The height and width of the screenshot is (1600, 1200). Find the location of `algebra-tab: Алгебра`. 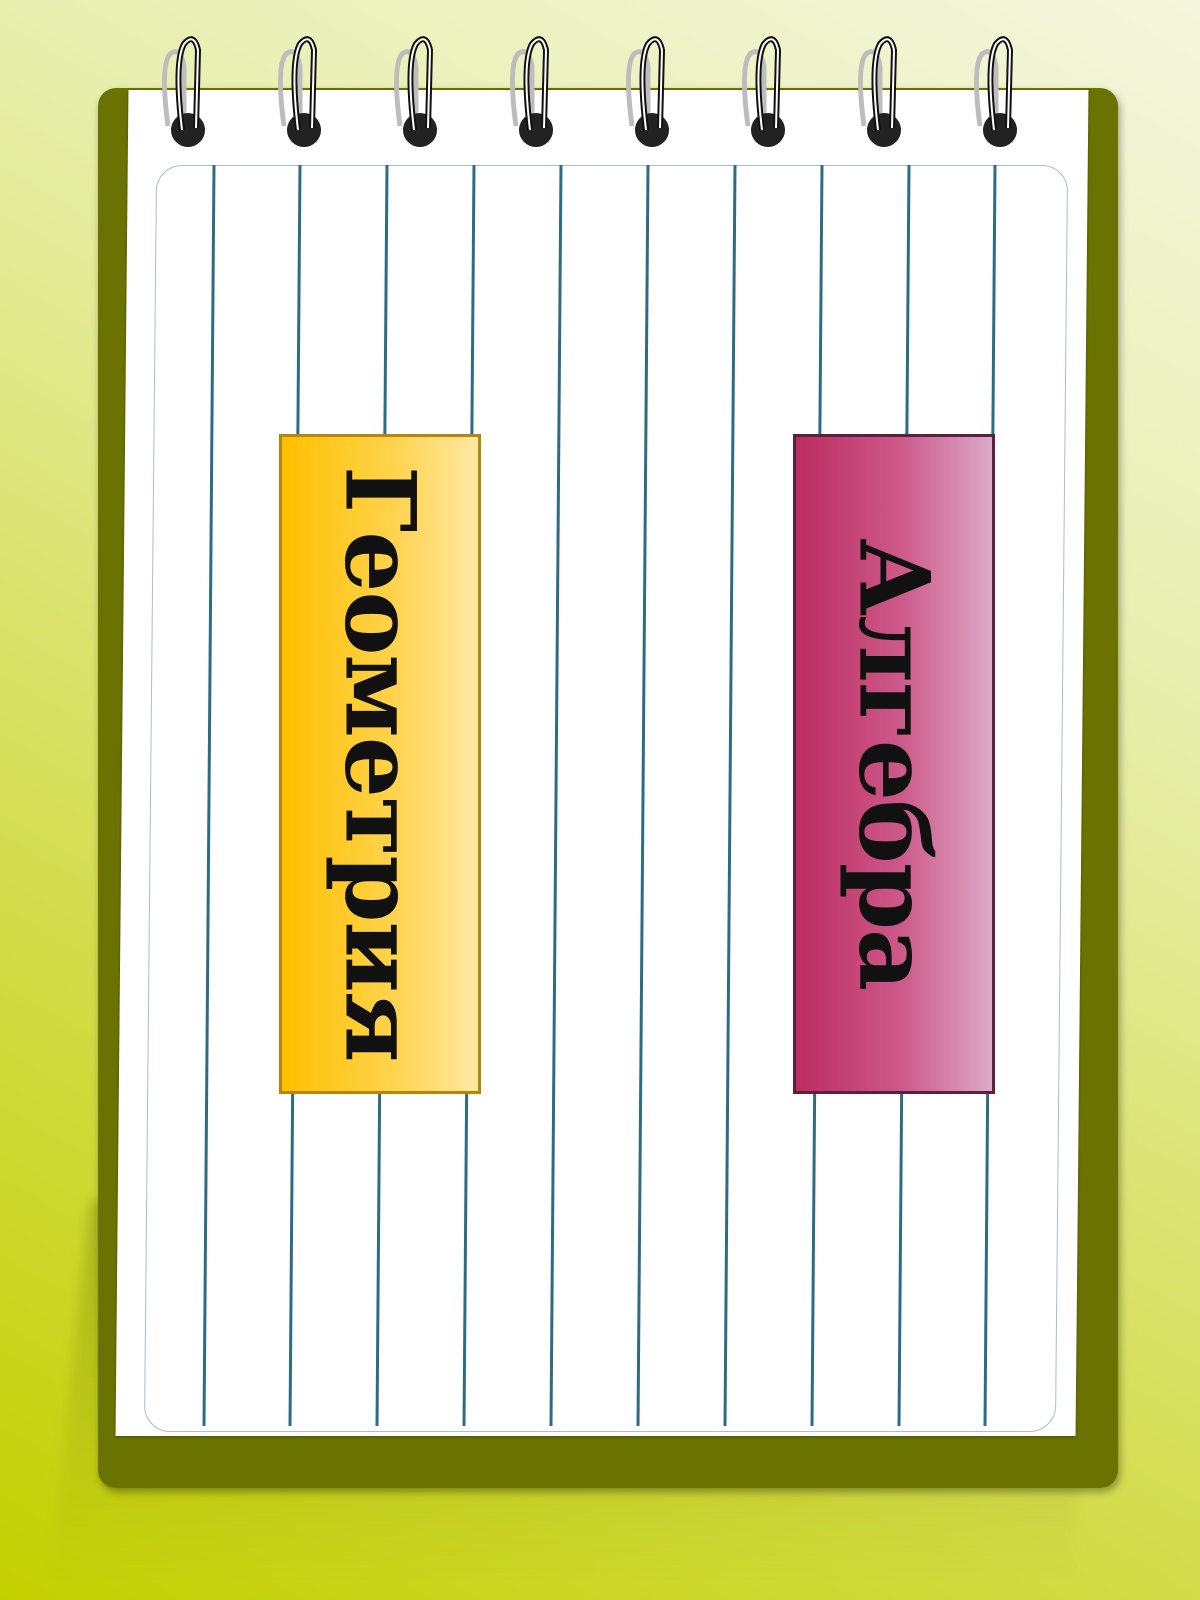

algebra-tab: Алгебра is located at coordinates (894, 764).